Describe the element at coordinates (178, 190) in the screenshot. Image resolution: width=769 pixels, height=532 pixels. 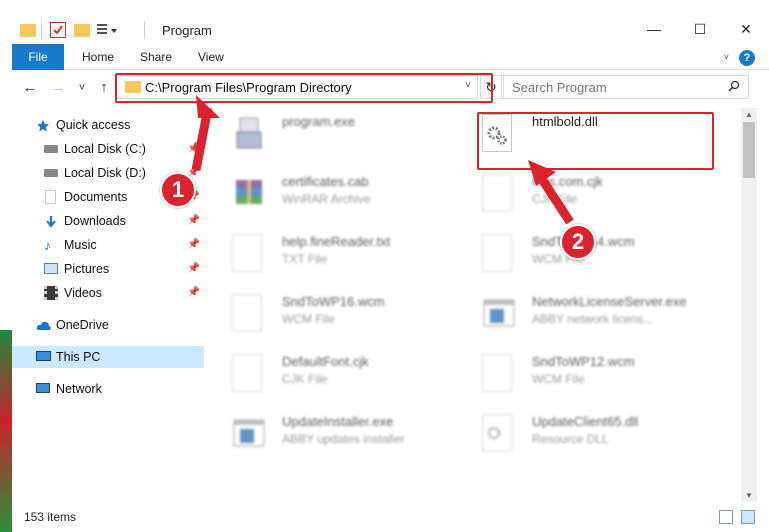
I see `callout-1: 1` at that location.